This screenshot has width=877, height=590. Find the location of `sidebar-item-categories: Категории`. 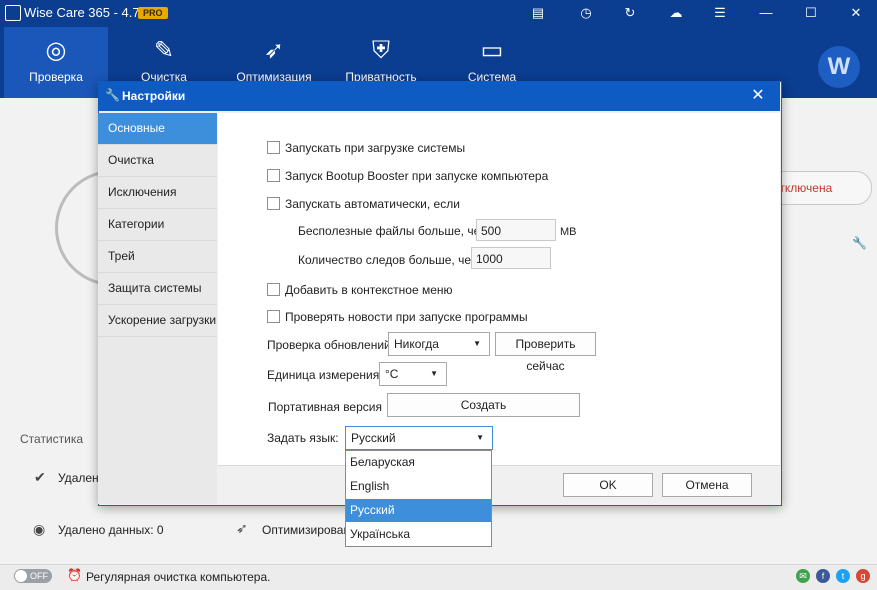

sidebar-item-categories: Категории is located at coordinates (157, 225).